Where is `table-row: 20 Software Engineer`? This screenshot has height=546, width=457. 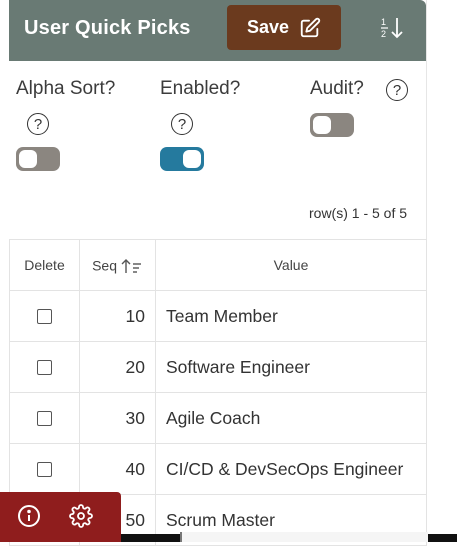 table-row: 20 Software Engineer is located at coordinates (218, 367).